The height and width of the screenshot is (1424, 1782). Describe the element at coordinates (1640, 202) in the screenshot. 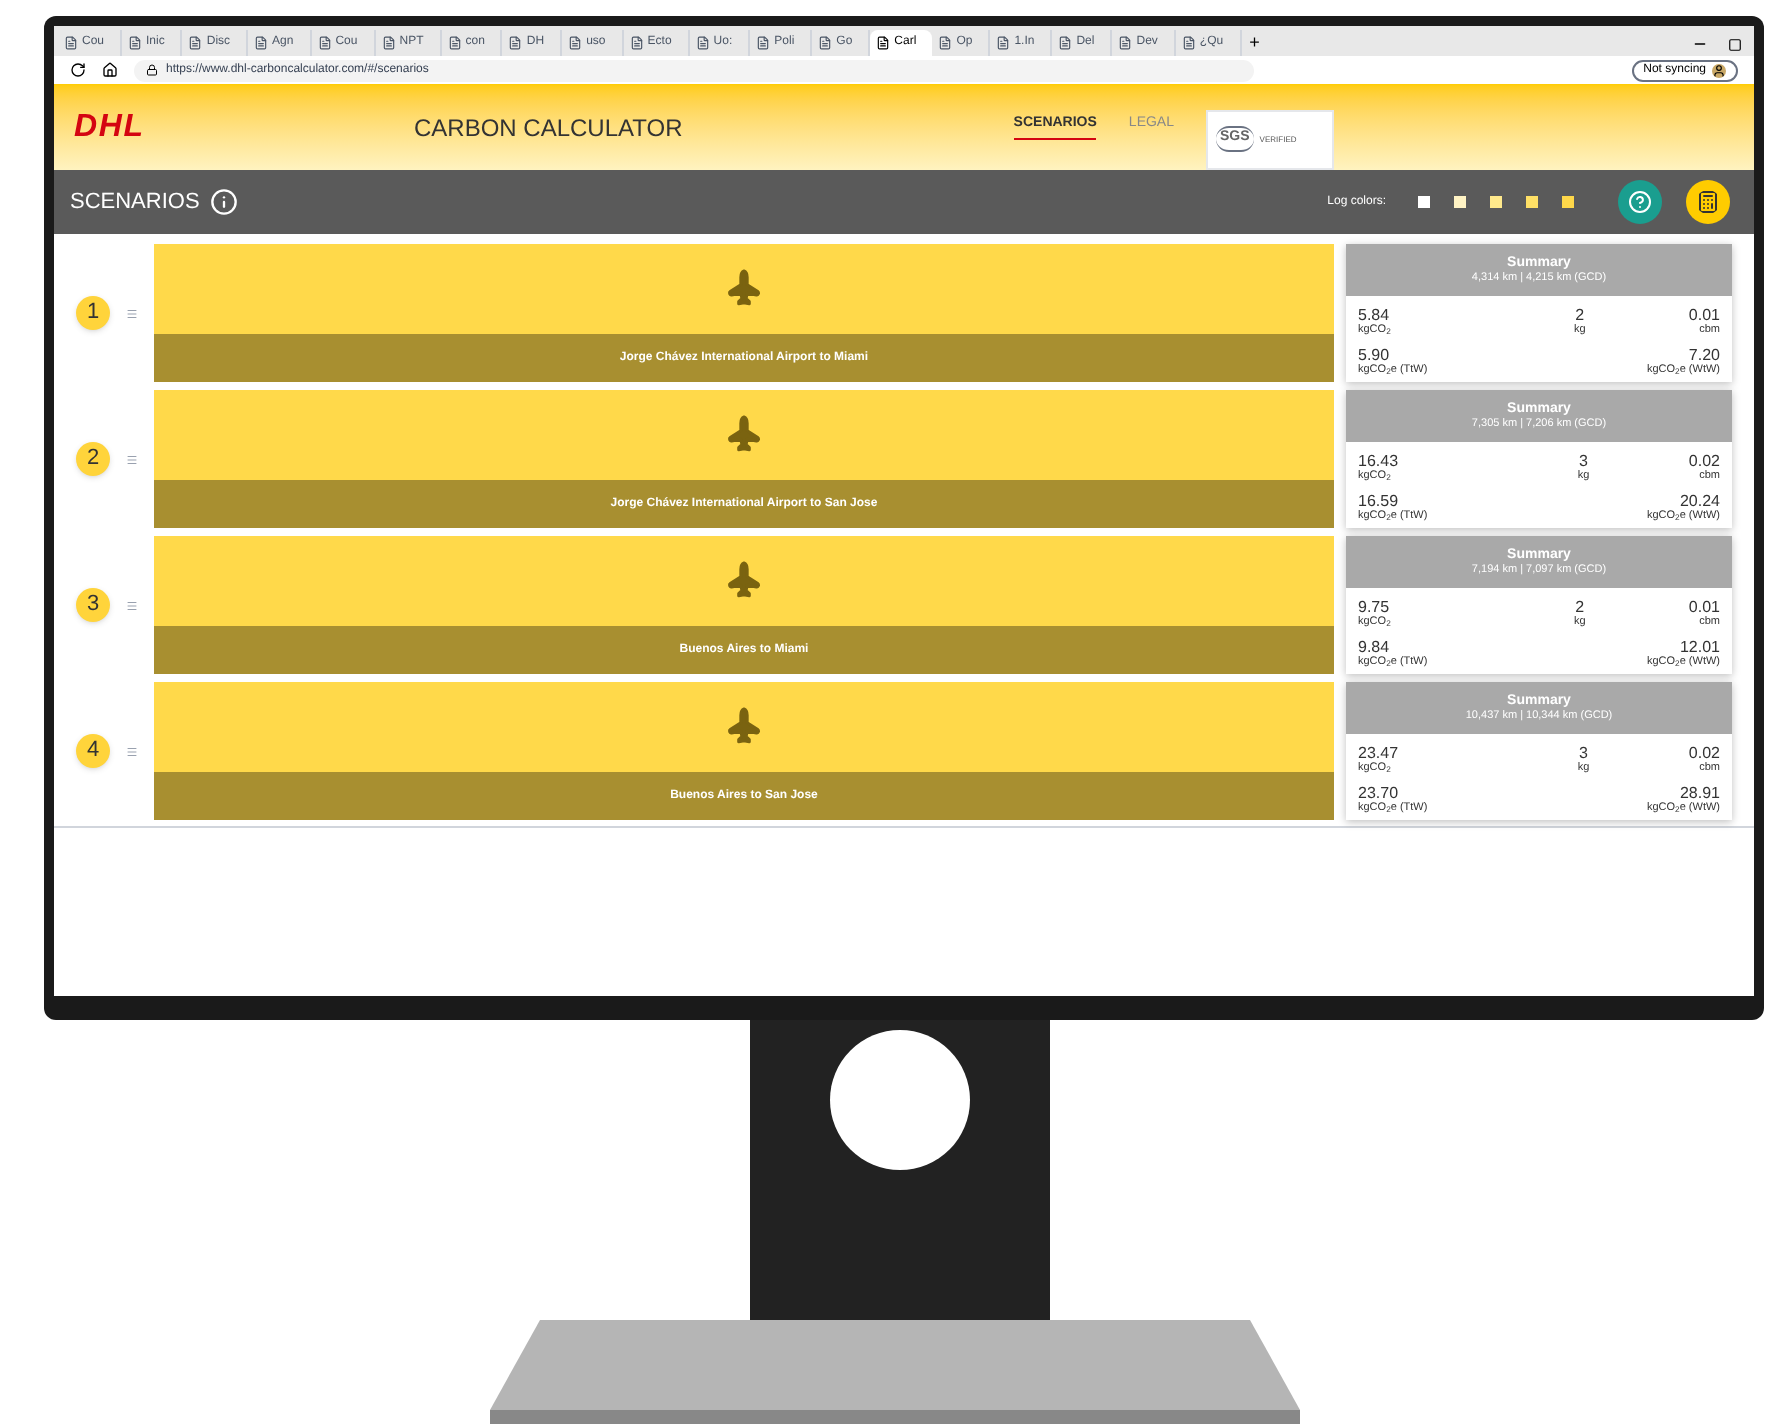

I see `help-icon` at that location.